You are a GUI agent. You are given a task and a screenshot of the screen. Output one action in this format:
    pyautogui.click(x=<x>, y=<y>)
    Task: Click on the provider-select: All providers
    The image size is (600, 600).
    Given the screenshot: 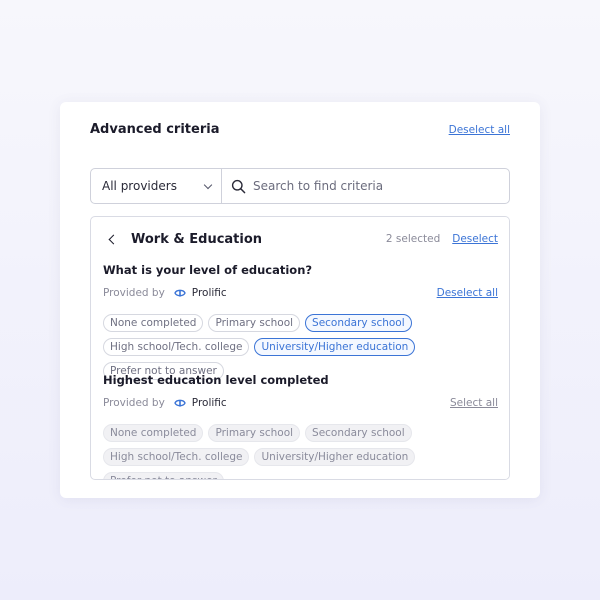 What is the action you would take?
    pyautogui.click(x=156, y=186)
    